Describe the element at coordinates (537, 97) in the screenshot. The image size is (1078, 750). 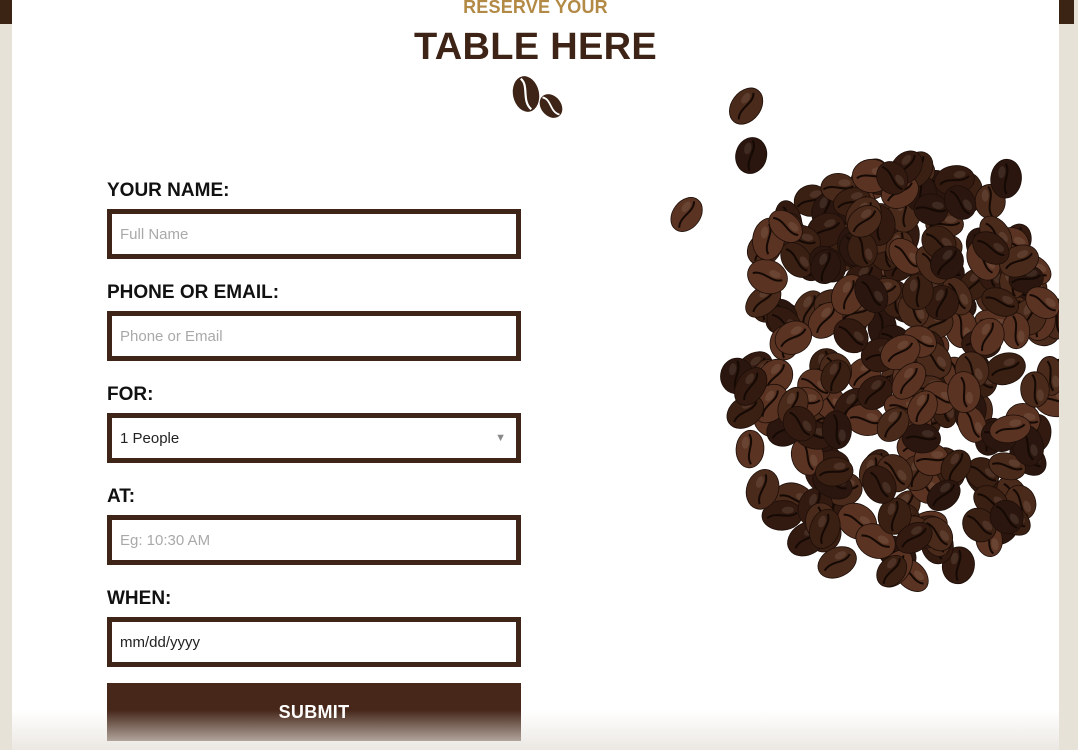
I see `coffee-beans-icon` at that location.